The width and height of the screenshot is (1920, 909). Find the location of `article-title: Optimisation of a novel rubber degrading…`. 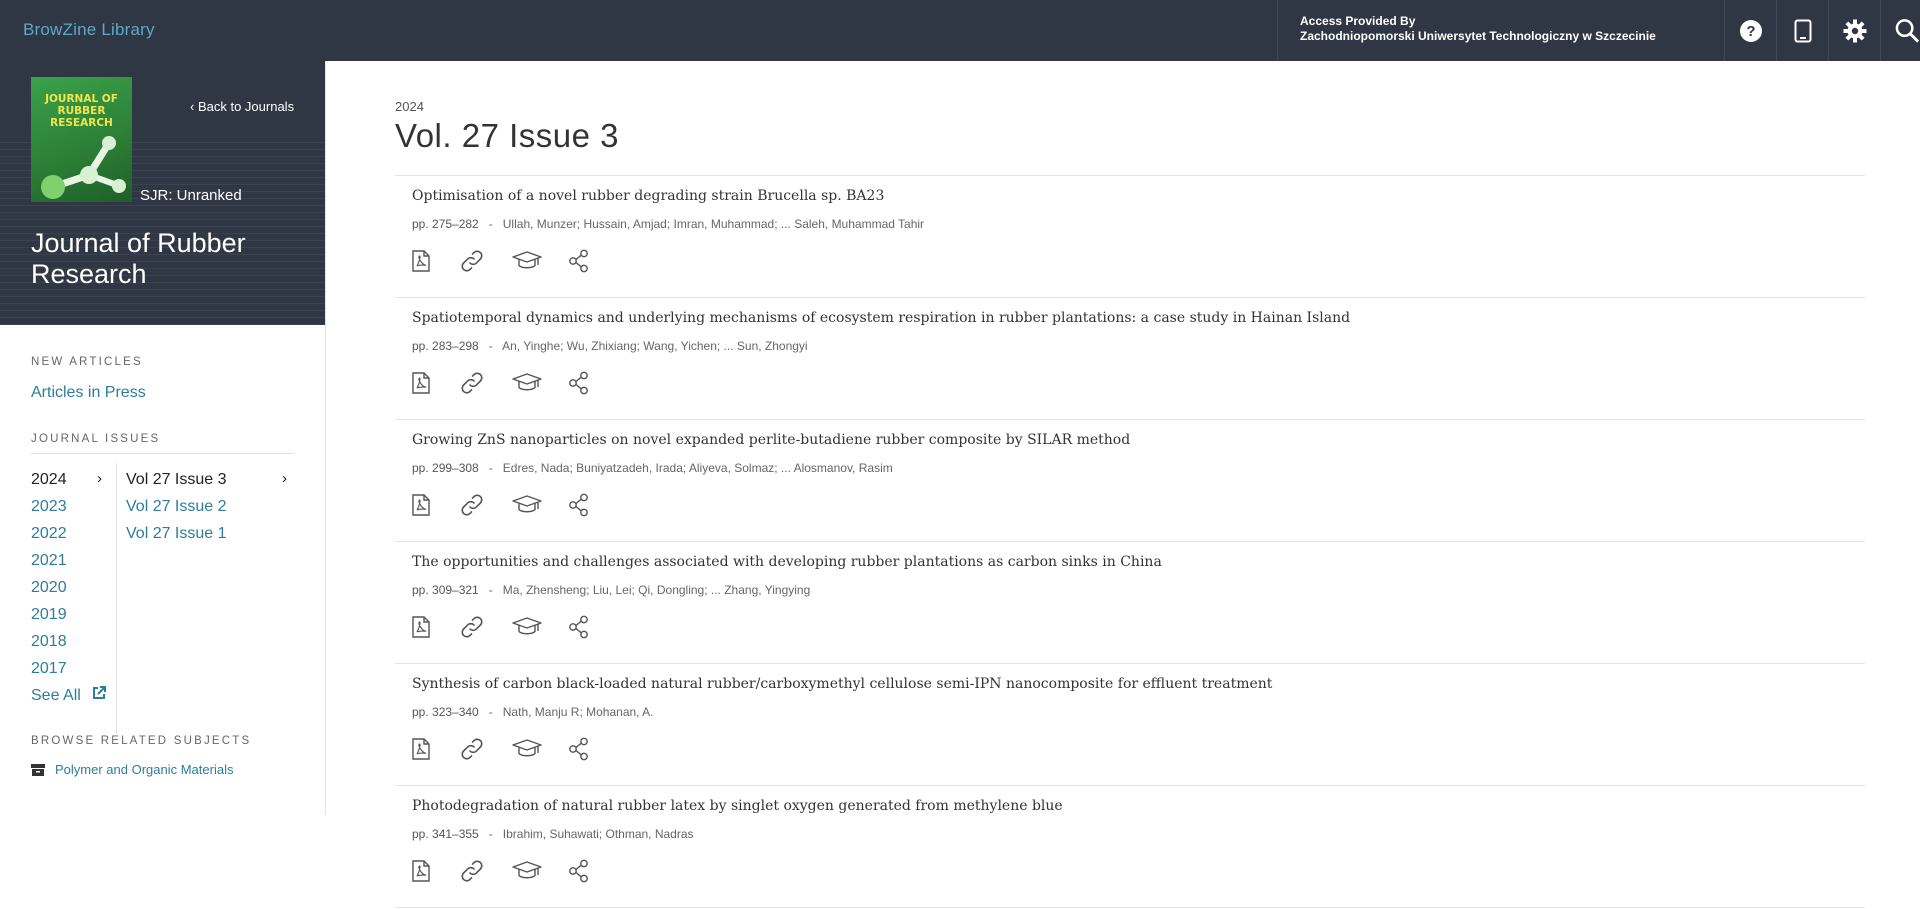

article-title: Optimisation of a novel rubber degrading… is located at coordinates (648, 196).